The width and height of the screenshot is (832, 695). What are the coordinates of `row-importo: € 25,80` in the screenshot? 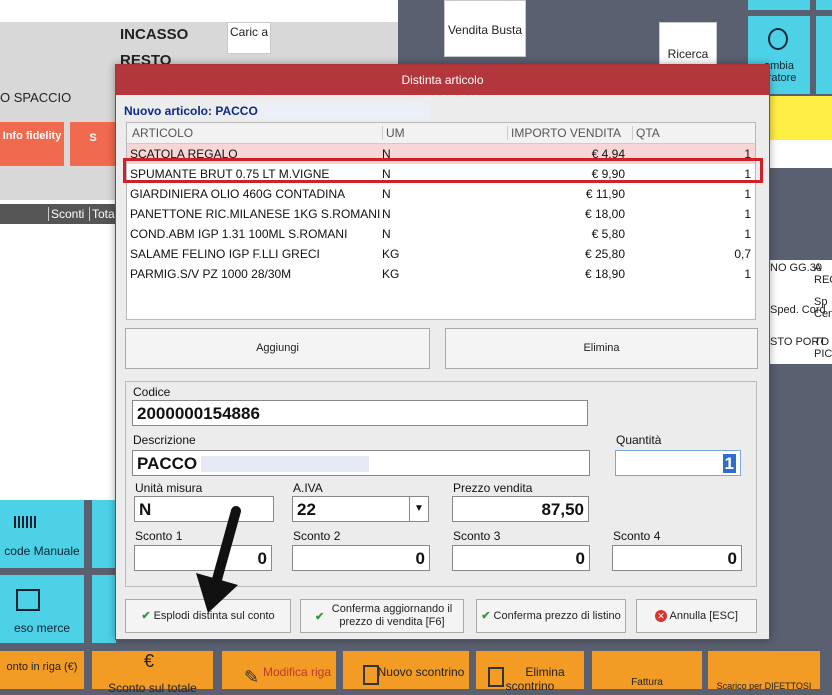 It's located at (604, 254).